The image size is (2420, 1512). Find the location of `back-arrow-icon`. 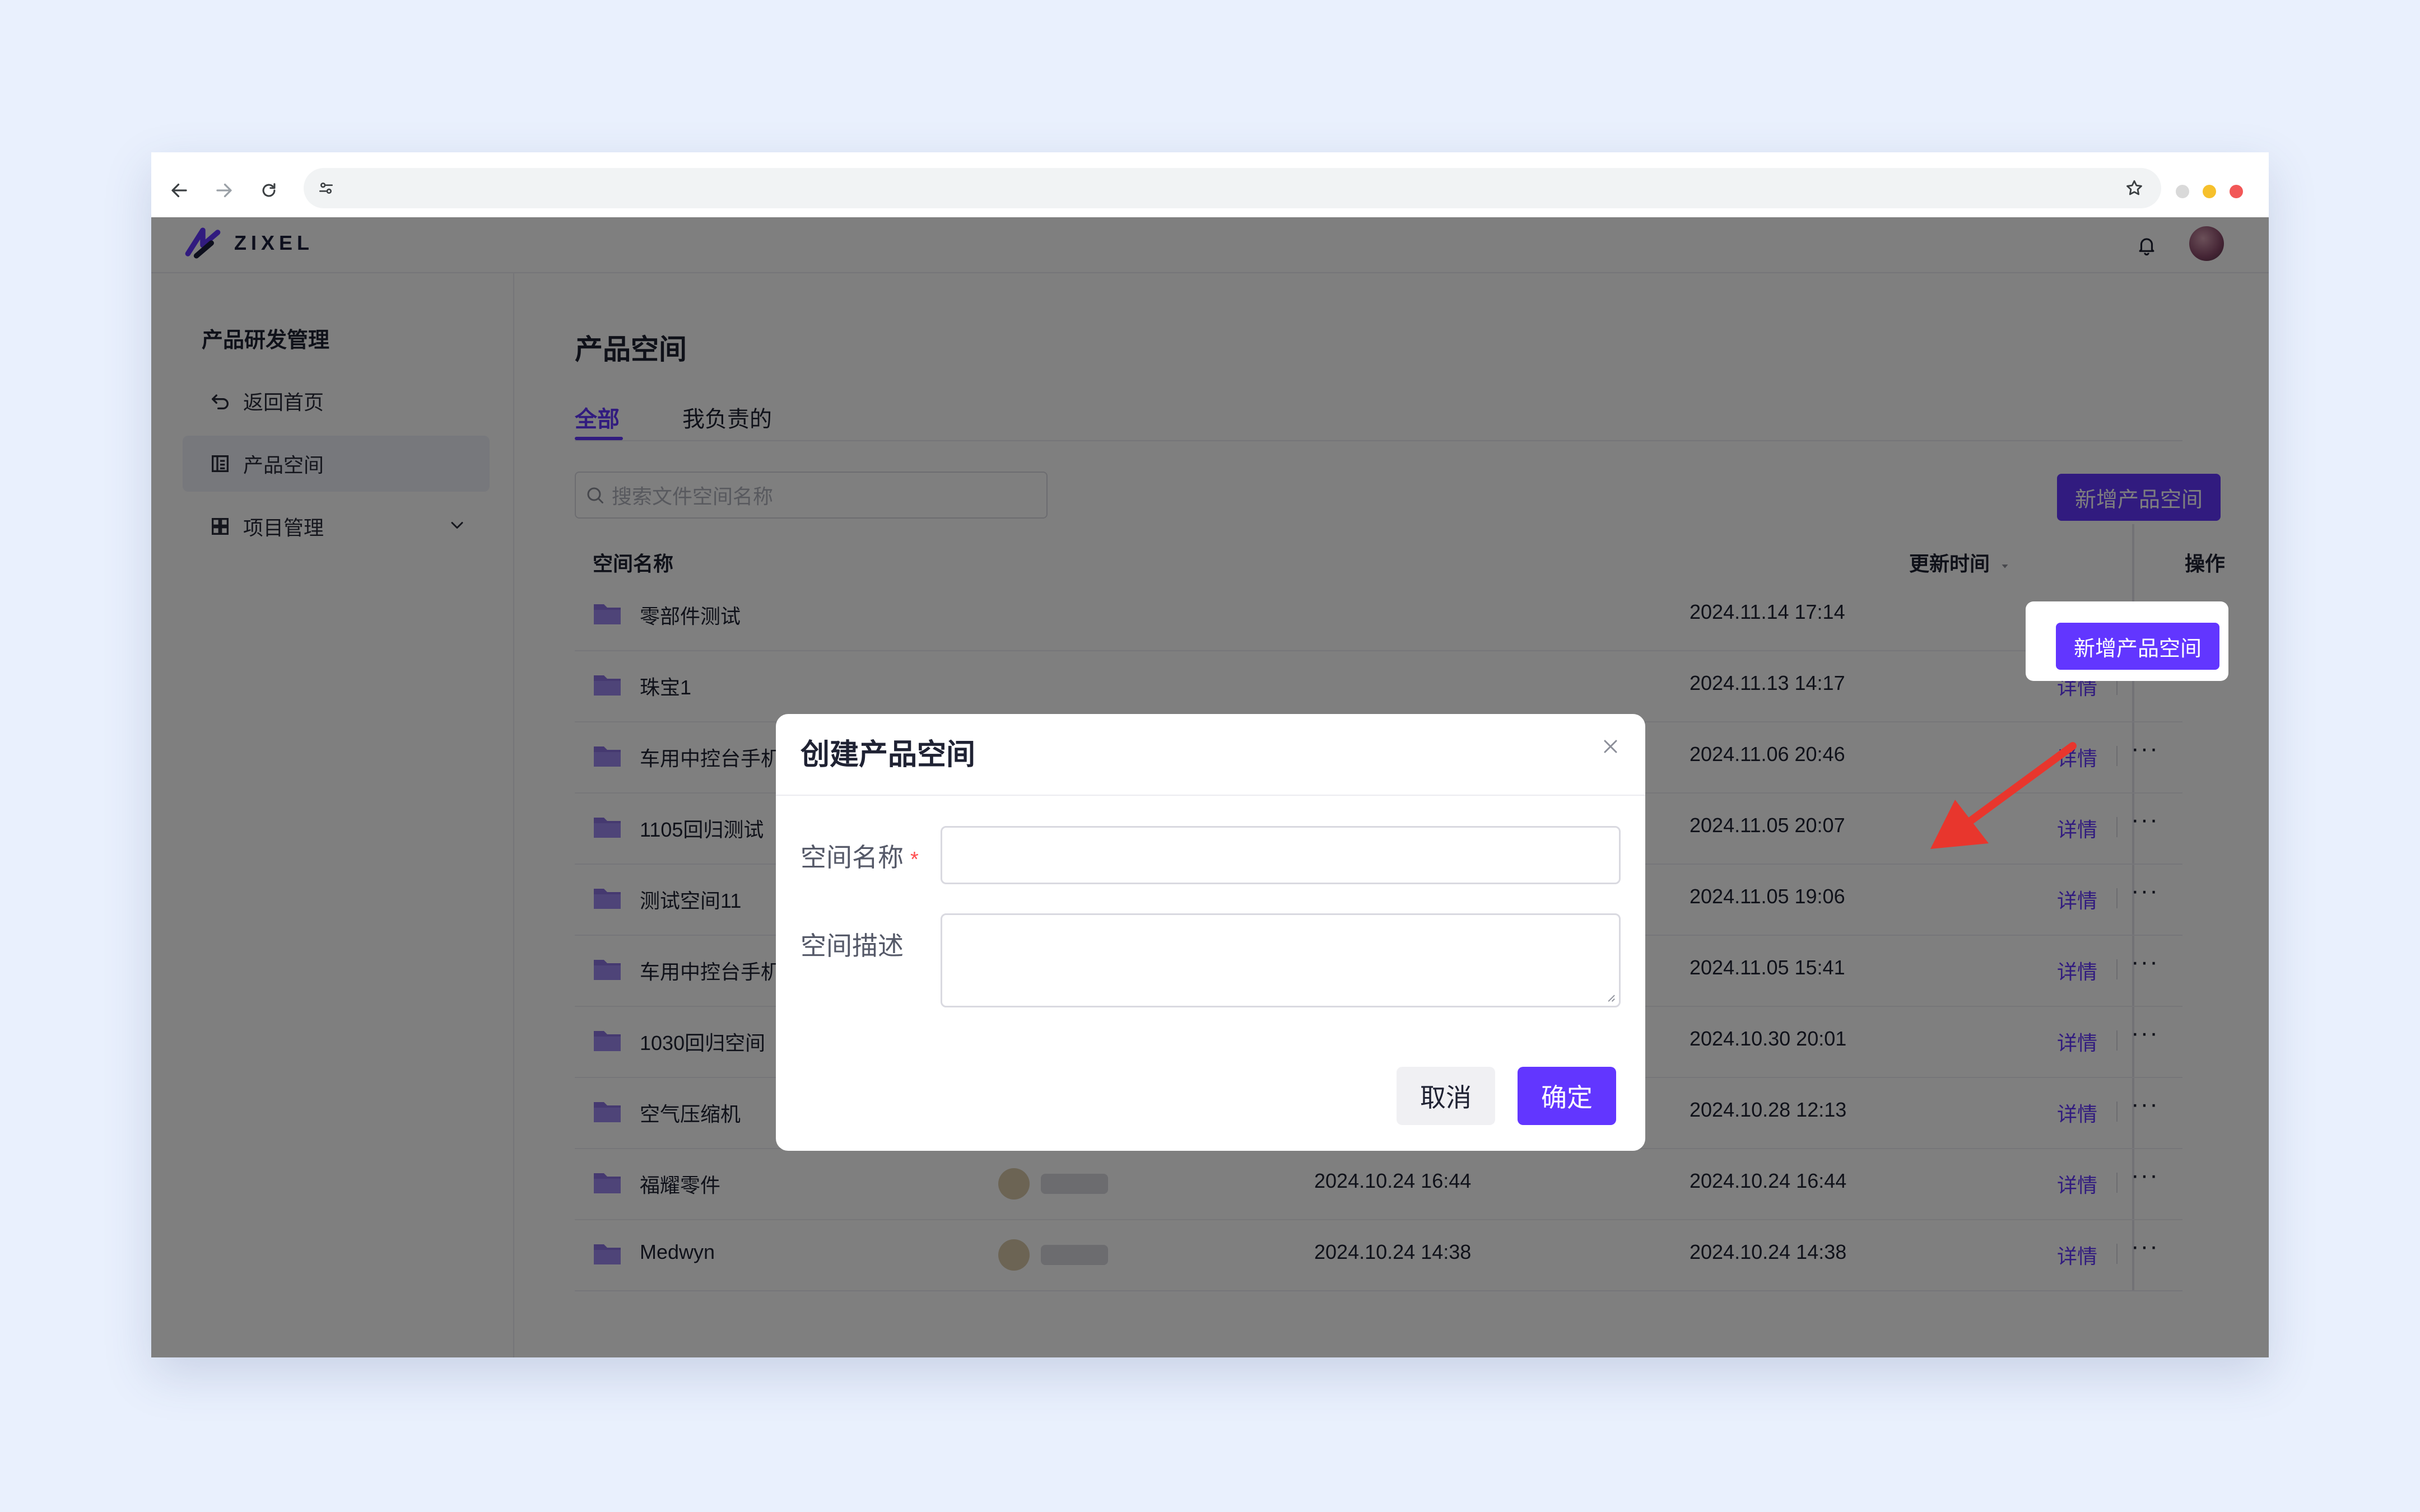

back-arrow-icon is located at coordinates (179, 190).